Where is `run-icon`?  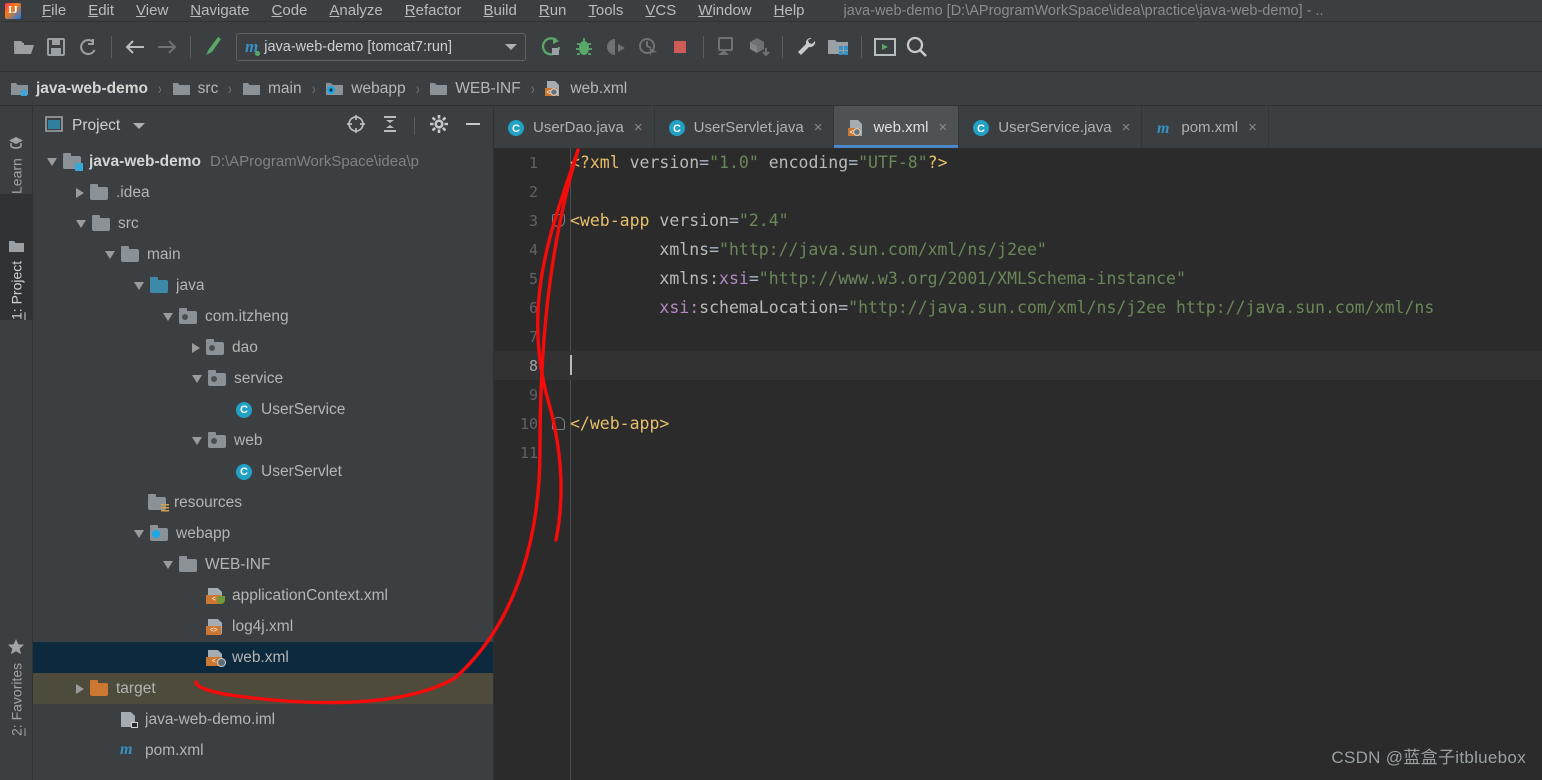 run-icon is located at coordinates (552, 47).